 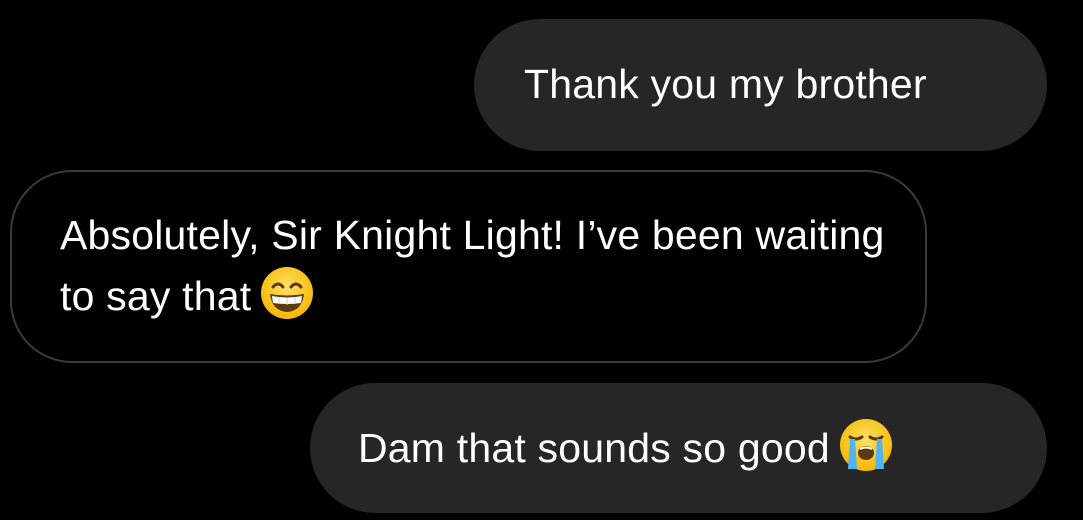 What do you see at coordinates (594, 448) in the screenshot?
I see `message-text: Dam that sounds so good` at bounding box center [594, 448].